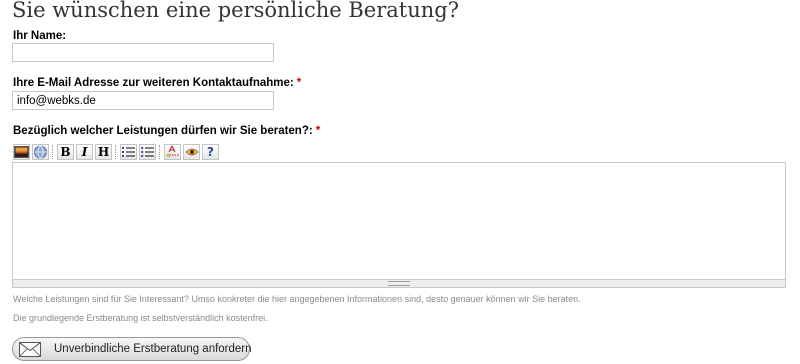 This screenshot has width=800, height=364. Describe the element at coordinates (318, 131) in the screenshot. I see `message-required-mark: *` at that location.